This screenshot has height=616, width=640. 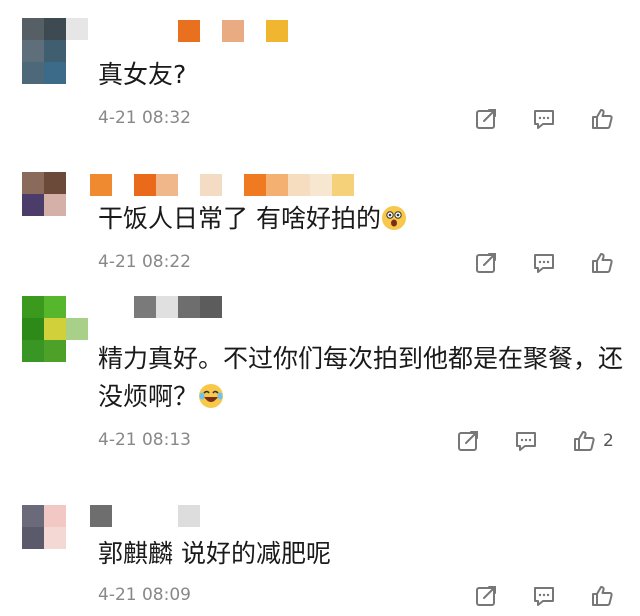 I want to click on comment-text: 真女友?, so click(x=142, y=74).